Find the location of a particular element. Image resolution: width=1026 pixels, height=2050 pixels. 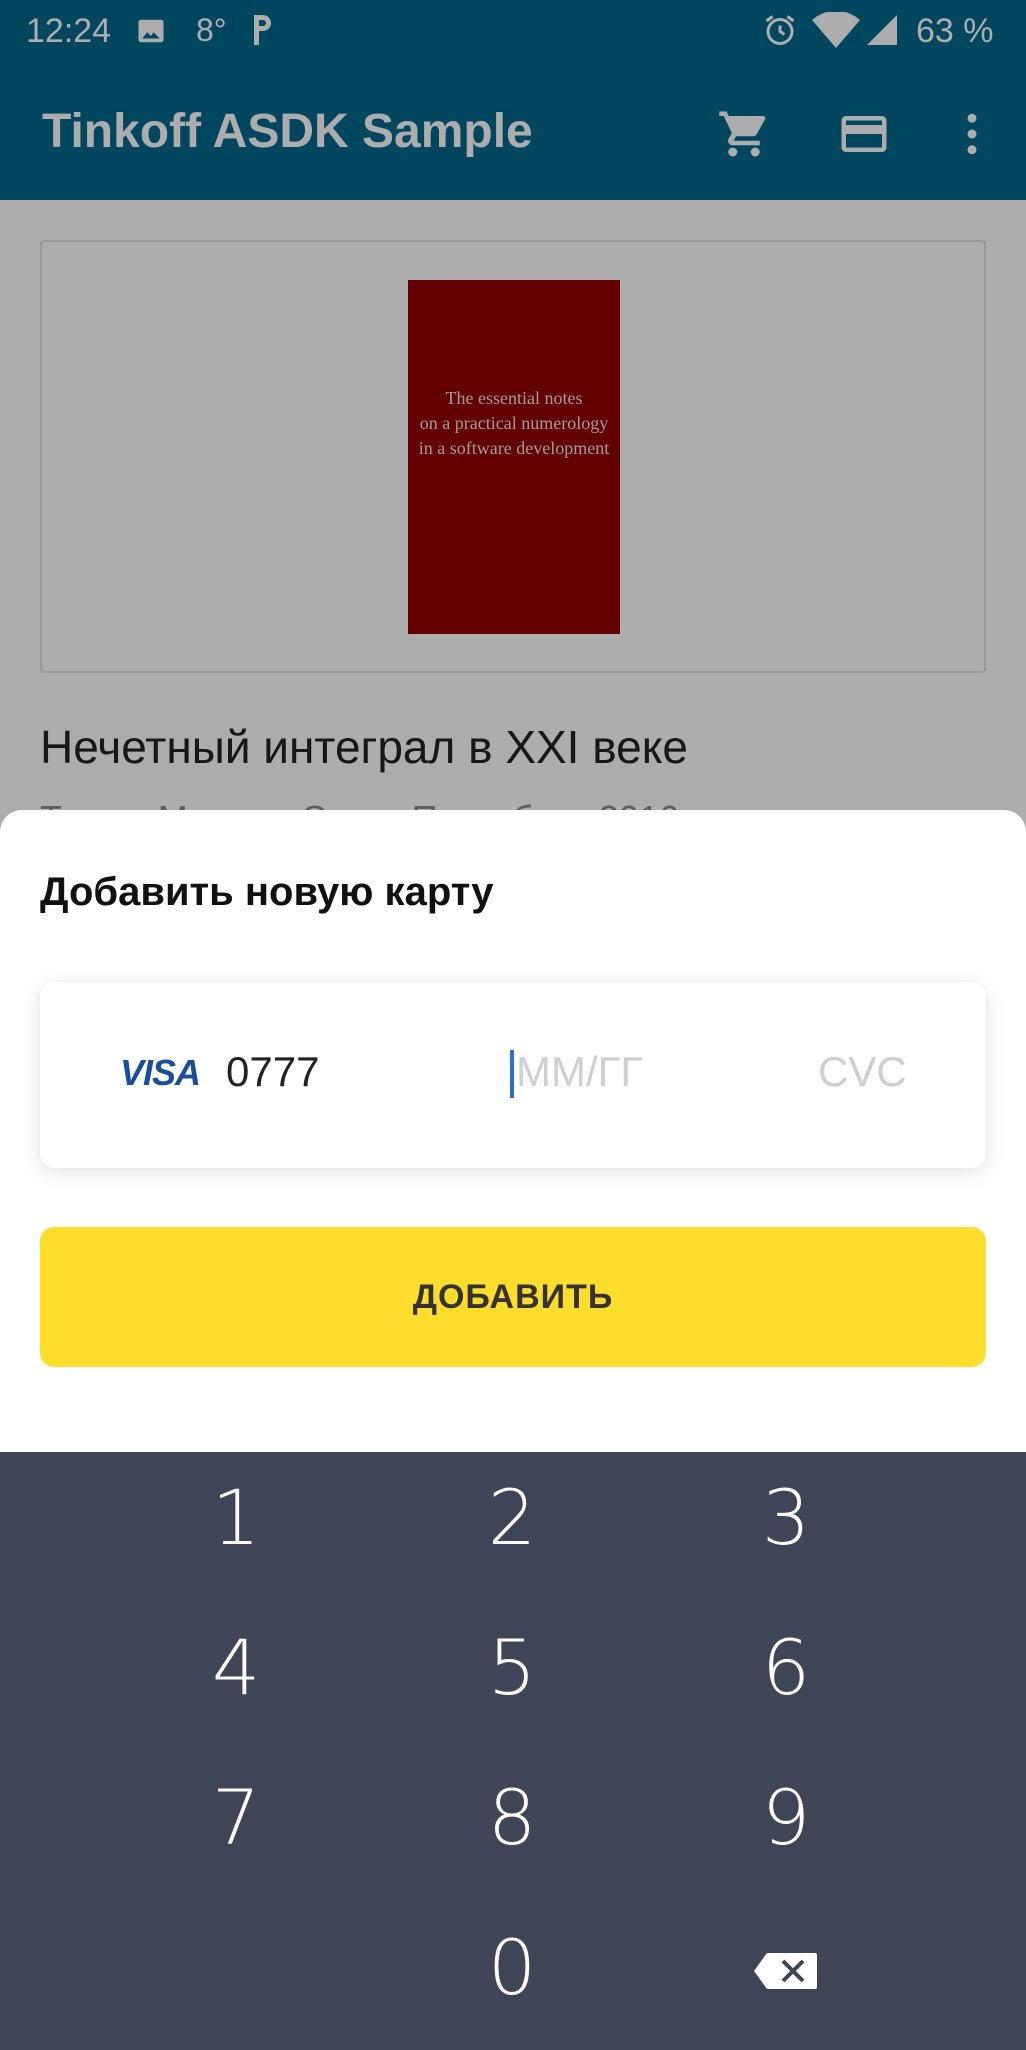

sheet-title: Добавить новую карту is located at coordinates (267, 892).